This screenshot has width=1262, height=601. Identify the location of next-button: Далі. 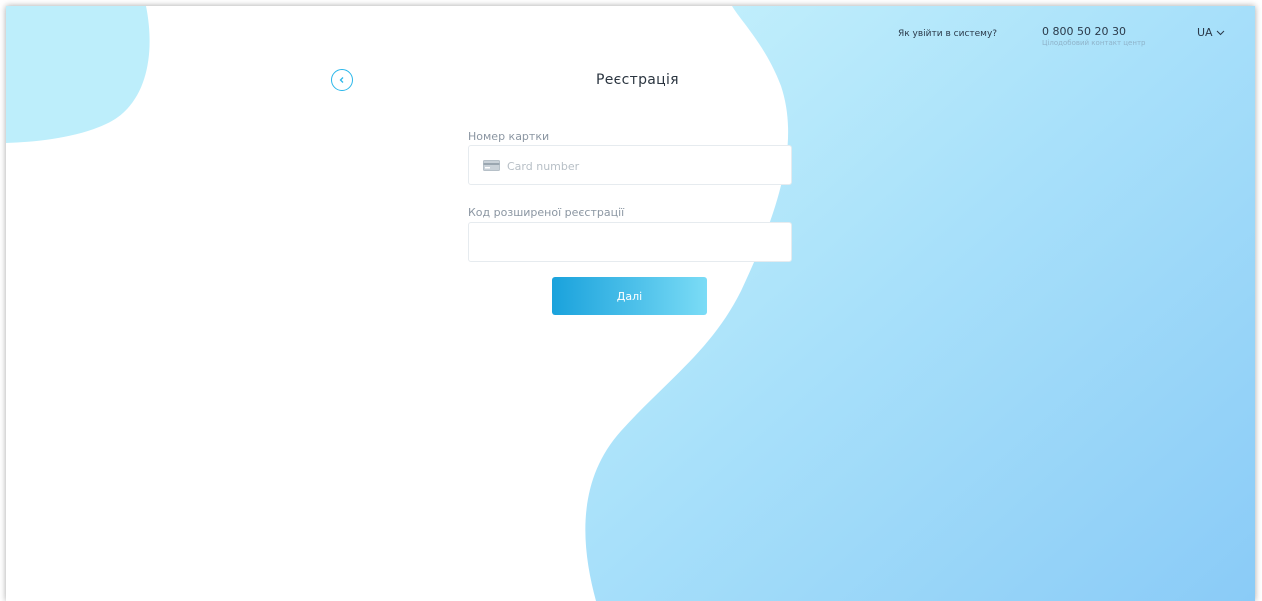
(629, 296).